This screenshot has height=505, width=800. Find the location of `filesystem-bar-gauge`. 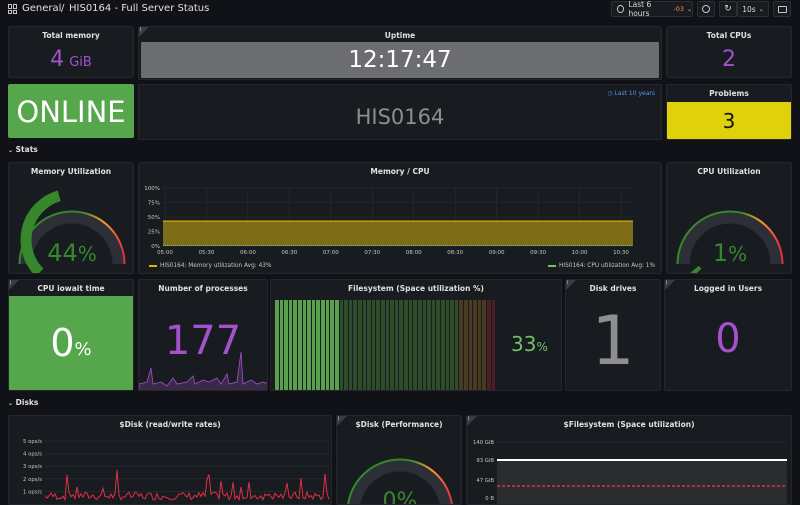

filesystem-bar-gauge is located at coordinates (385, 345).